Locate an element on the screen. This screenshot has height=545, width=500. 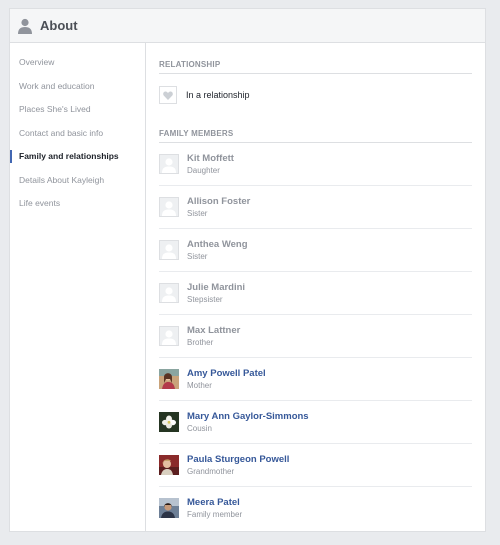
member-name: Julie Mardini is located at coordinates (216, 287).